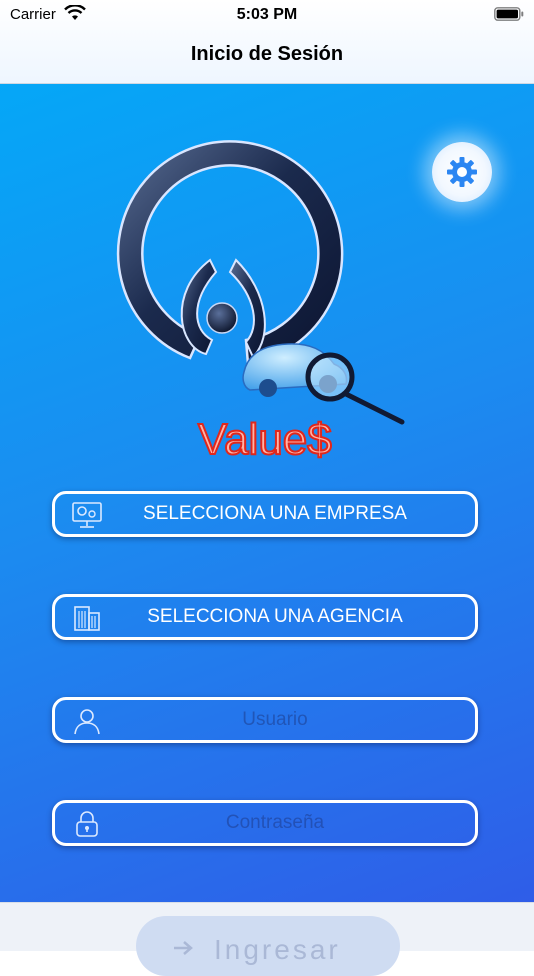 This screenshot has height=976, width=534. I want to click on select-company-button: SELECCIONA UNA EMPRESA, so click(265, 514).